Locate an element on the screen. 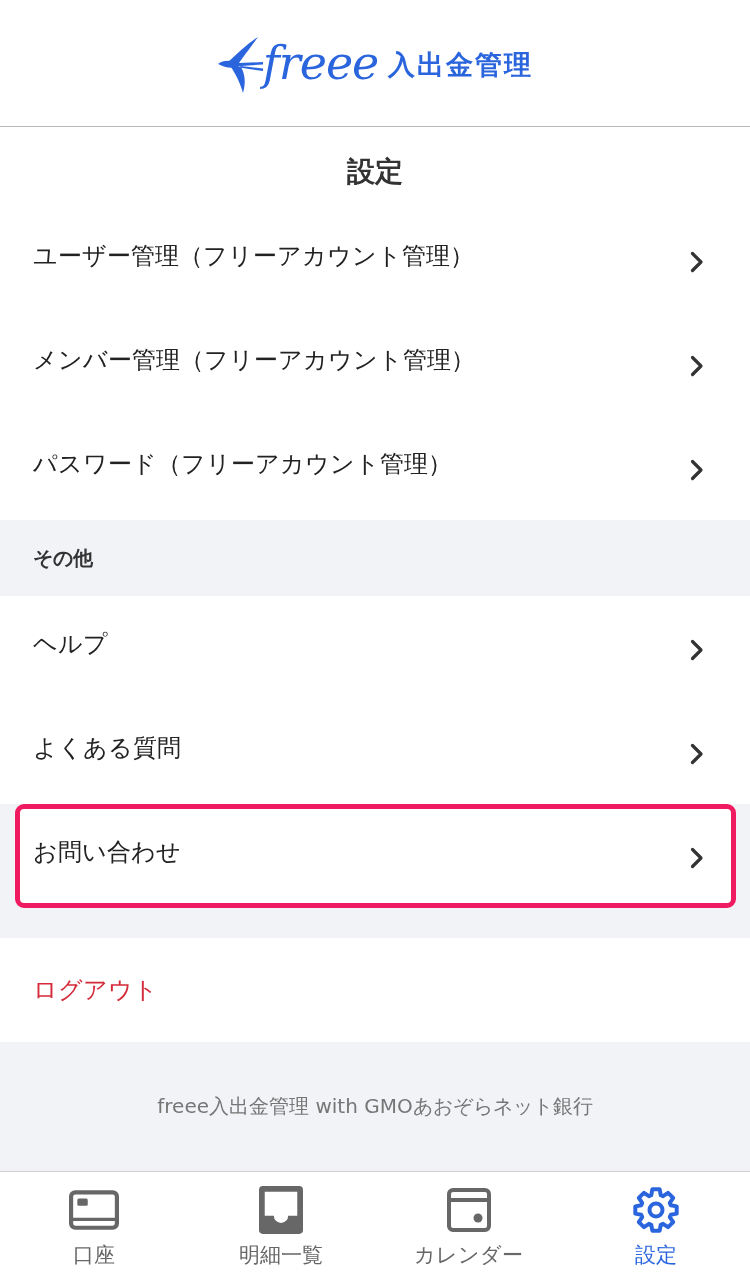 This screenshot has width=750, height=1284. menu-item: よくある質問 is located at coordinates (375, 752).